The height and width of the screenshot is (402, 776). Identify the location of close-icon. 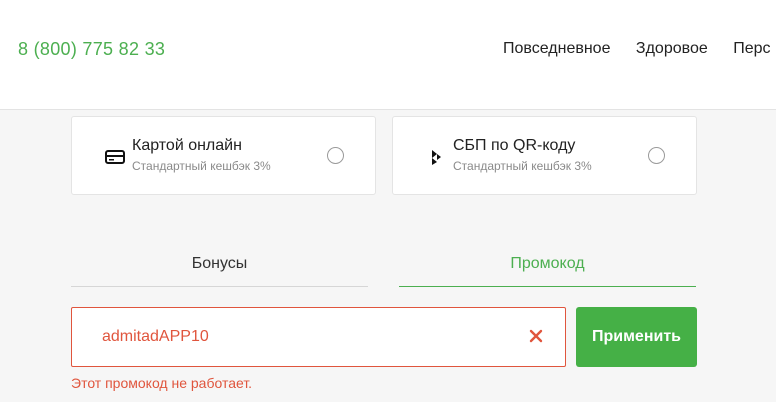
(536, 336).